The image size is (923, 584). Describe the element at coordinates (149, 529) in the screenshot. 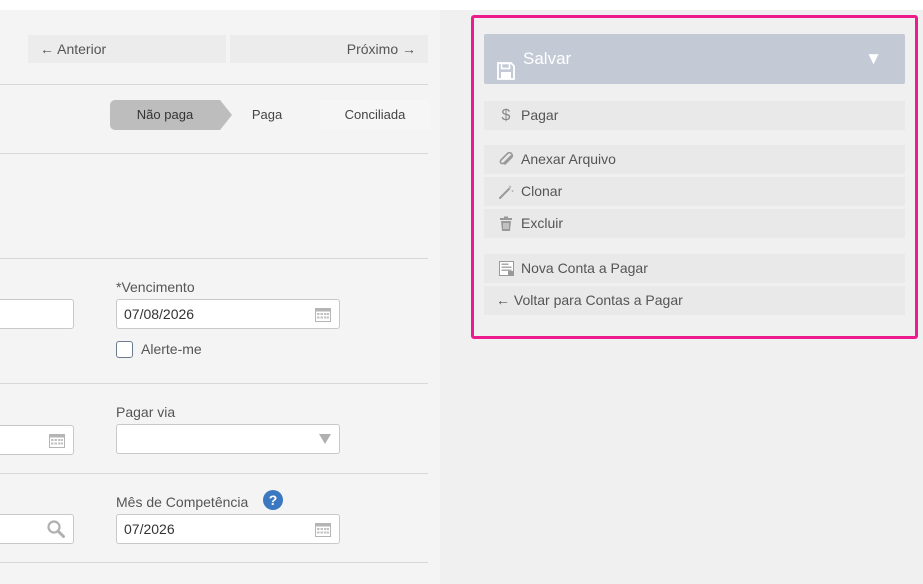

I see `competencia-value: 07/2026` at that location.